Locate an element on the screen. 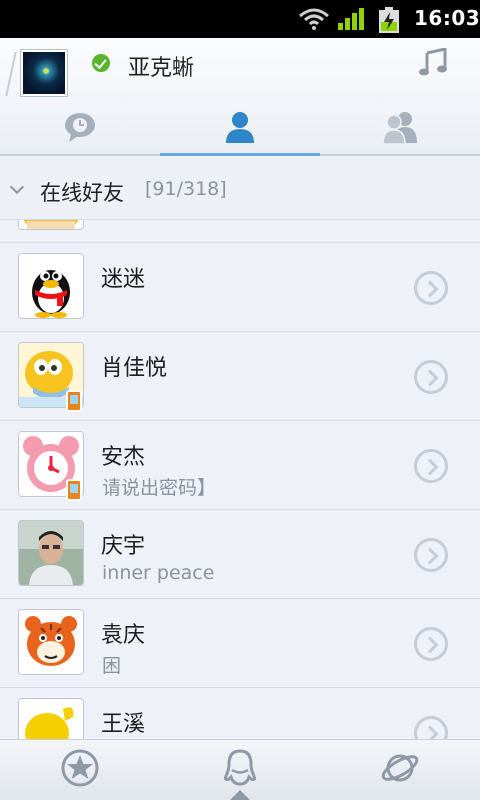 This screenshot has height=800, width=480. wifi-icon is located at coordinates (314, 19).